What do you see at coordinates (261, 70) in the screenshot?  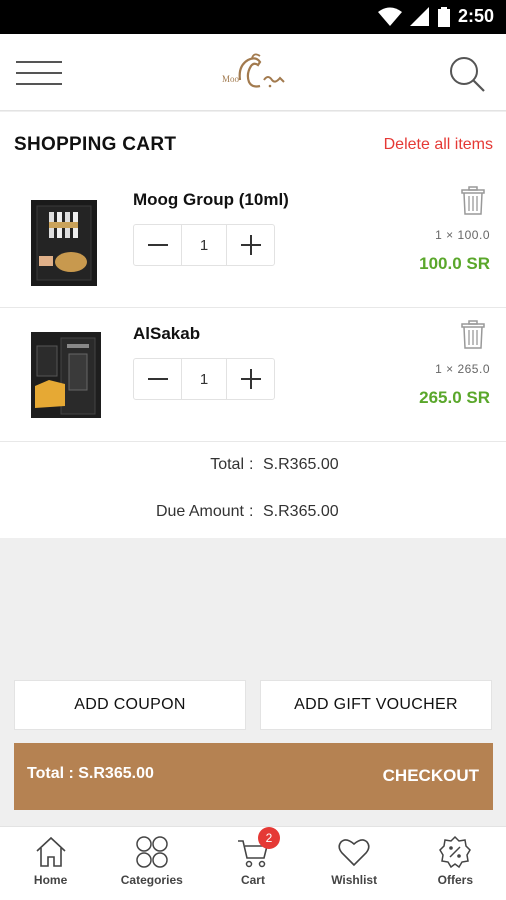 I see `horse-logo-icon` at bounding box center [261, 70].